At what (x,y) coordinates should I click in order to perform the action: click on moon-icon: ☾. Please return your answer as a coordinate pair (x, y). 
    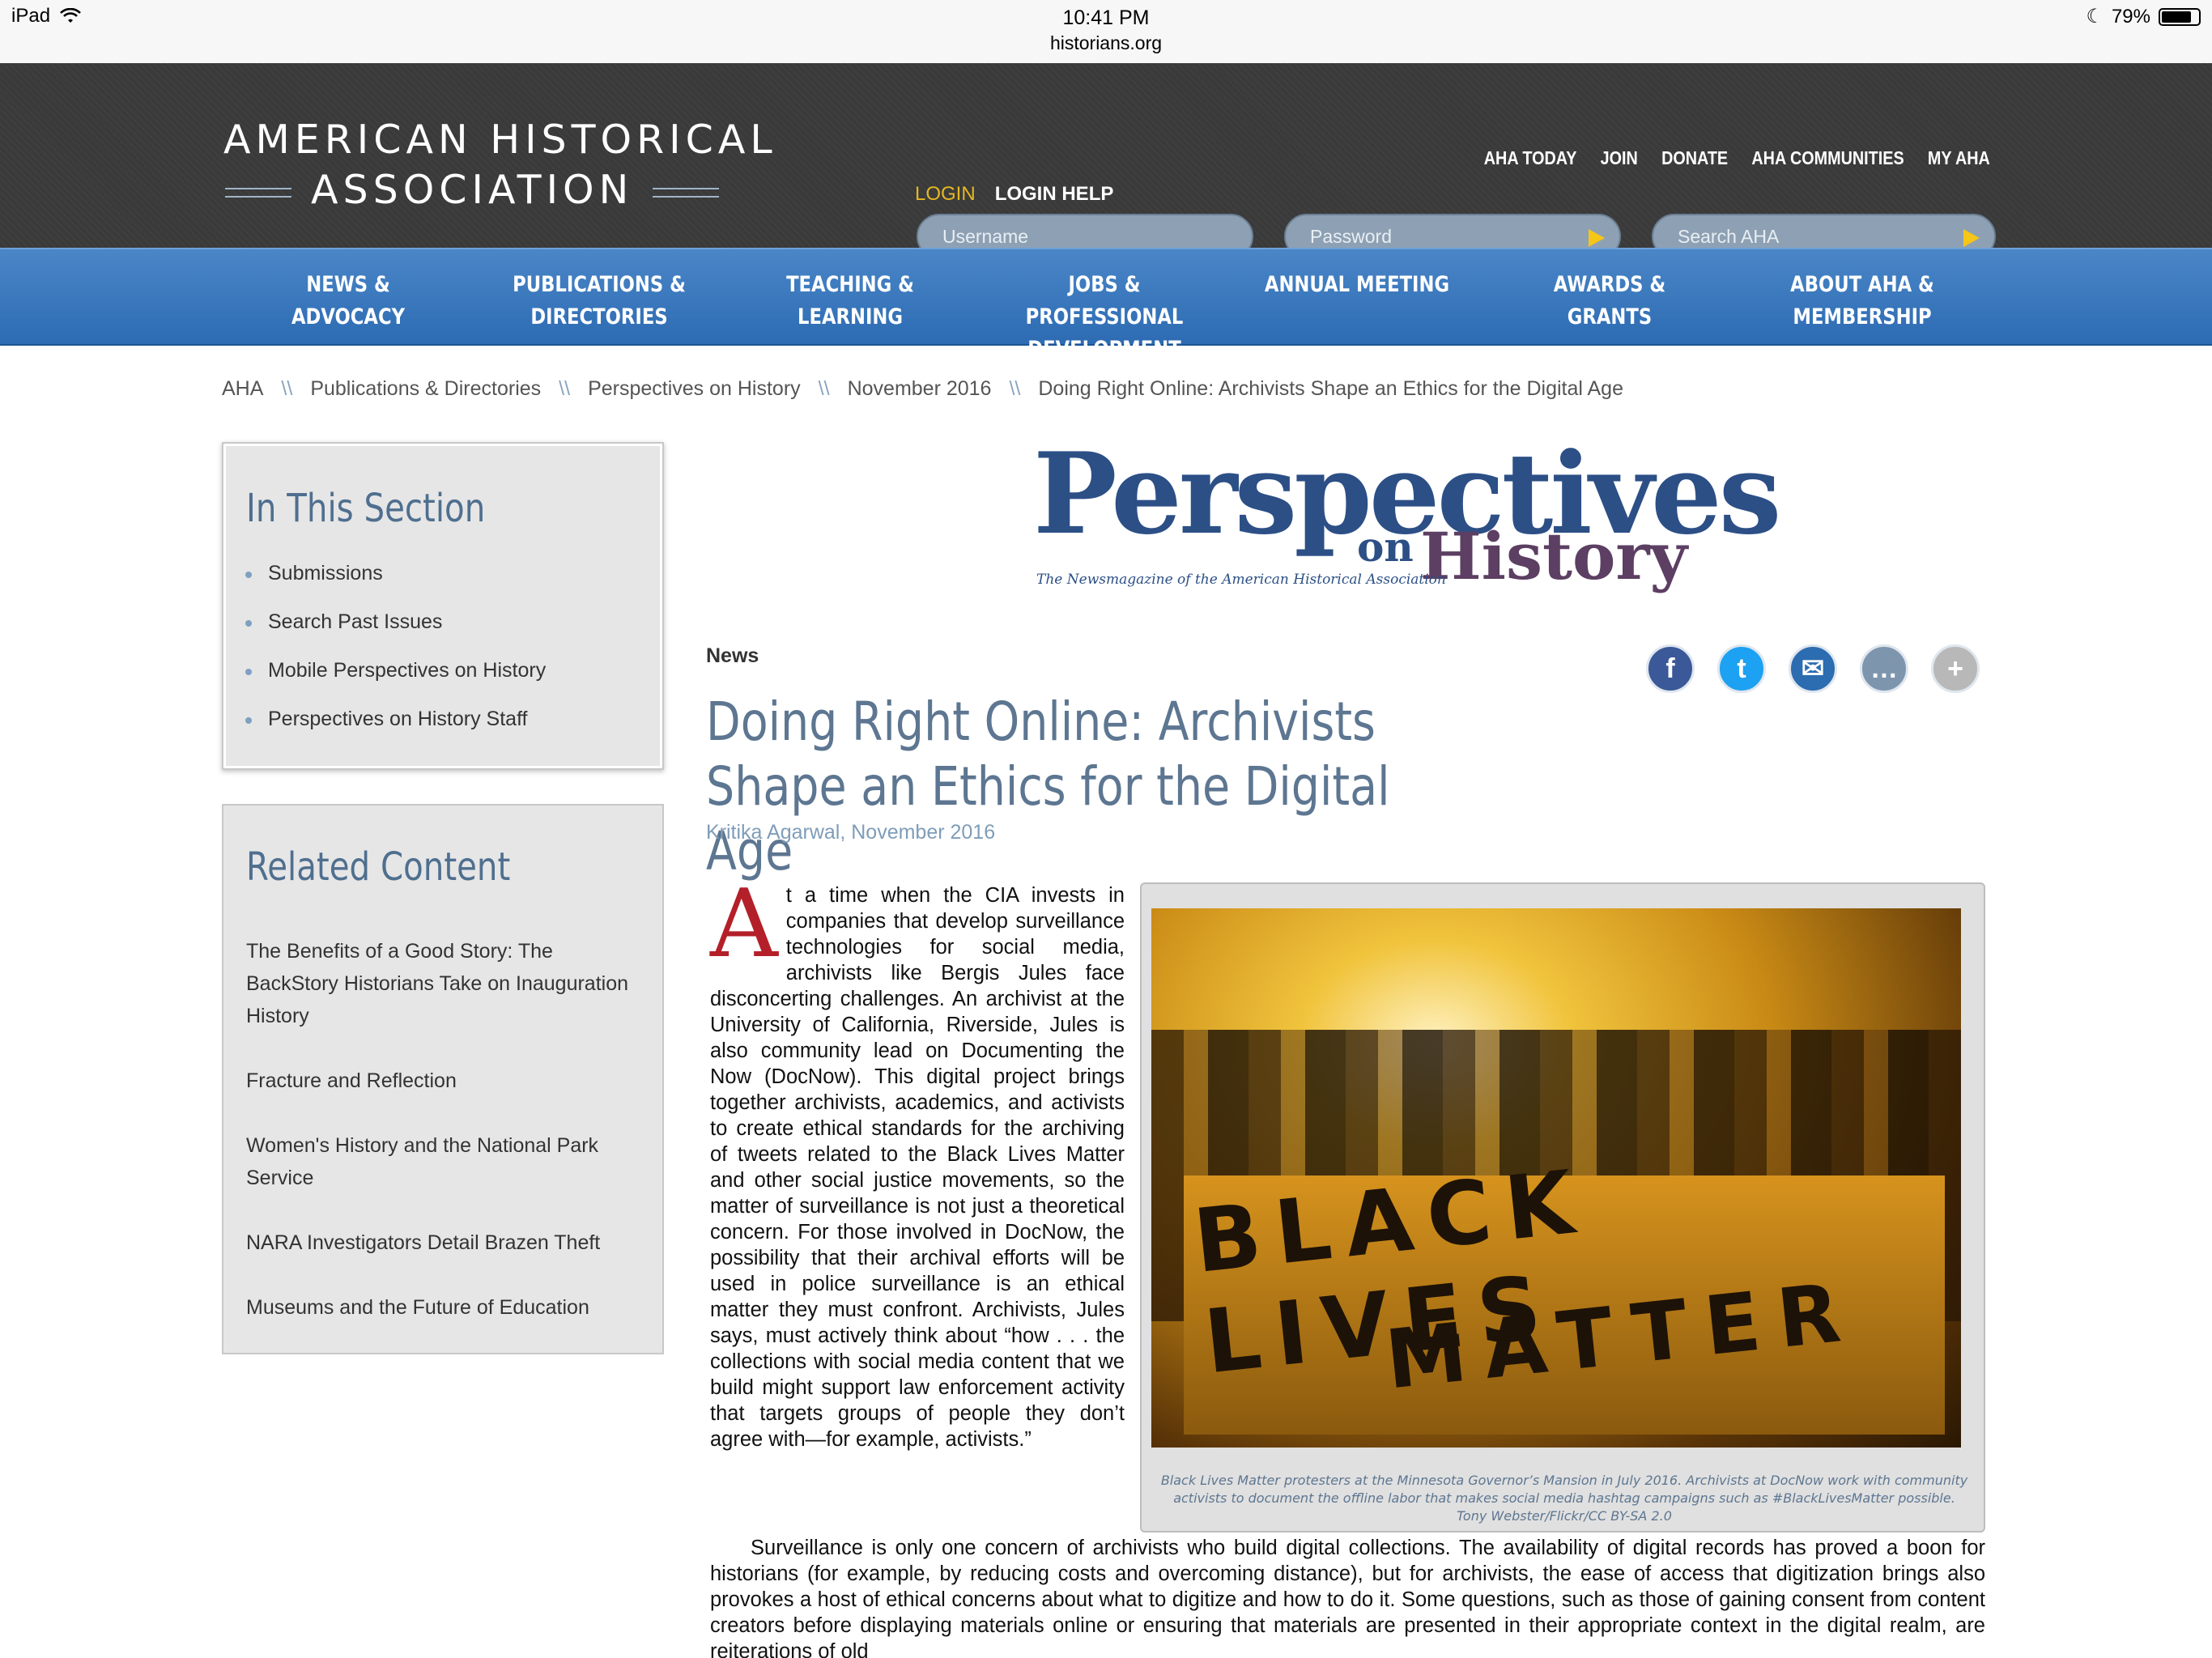
    Looking at the image, I should click on (2095, 17).